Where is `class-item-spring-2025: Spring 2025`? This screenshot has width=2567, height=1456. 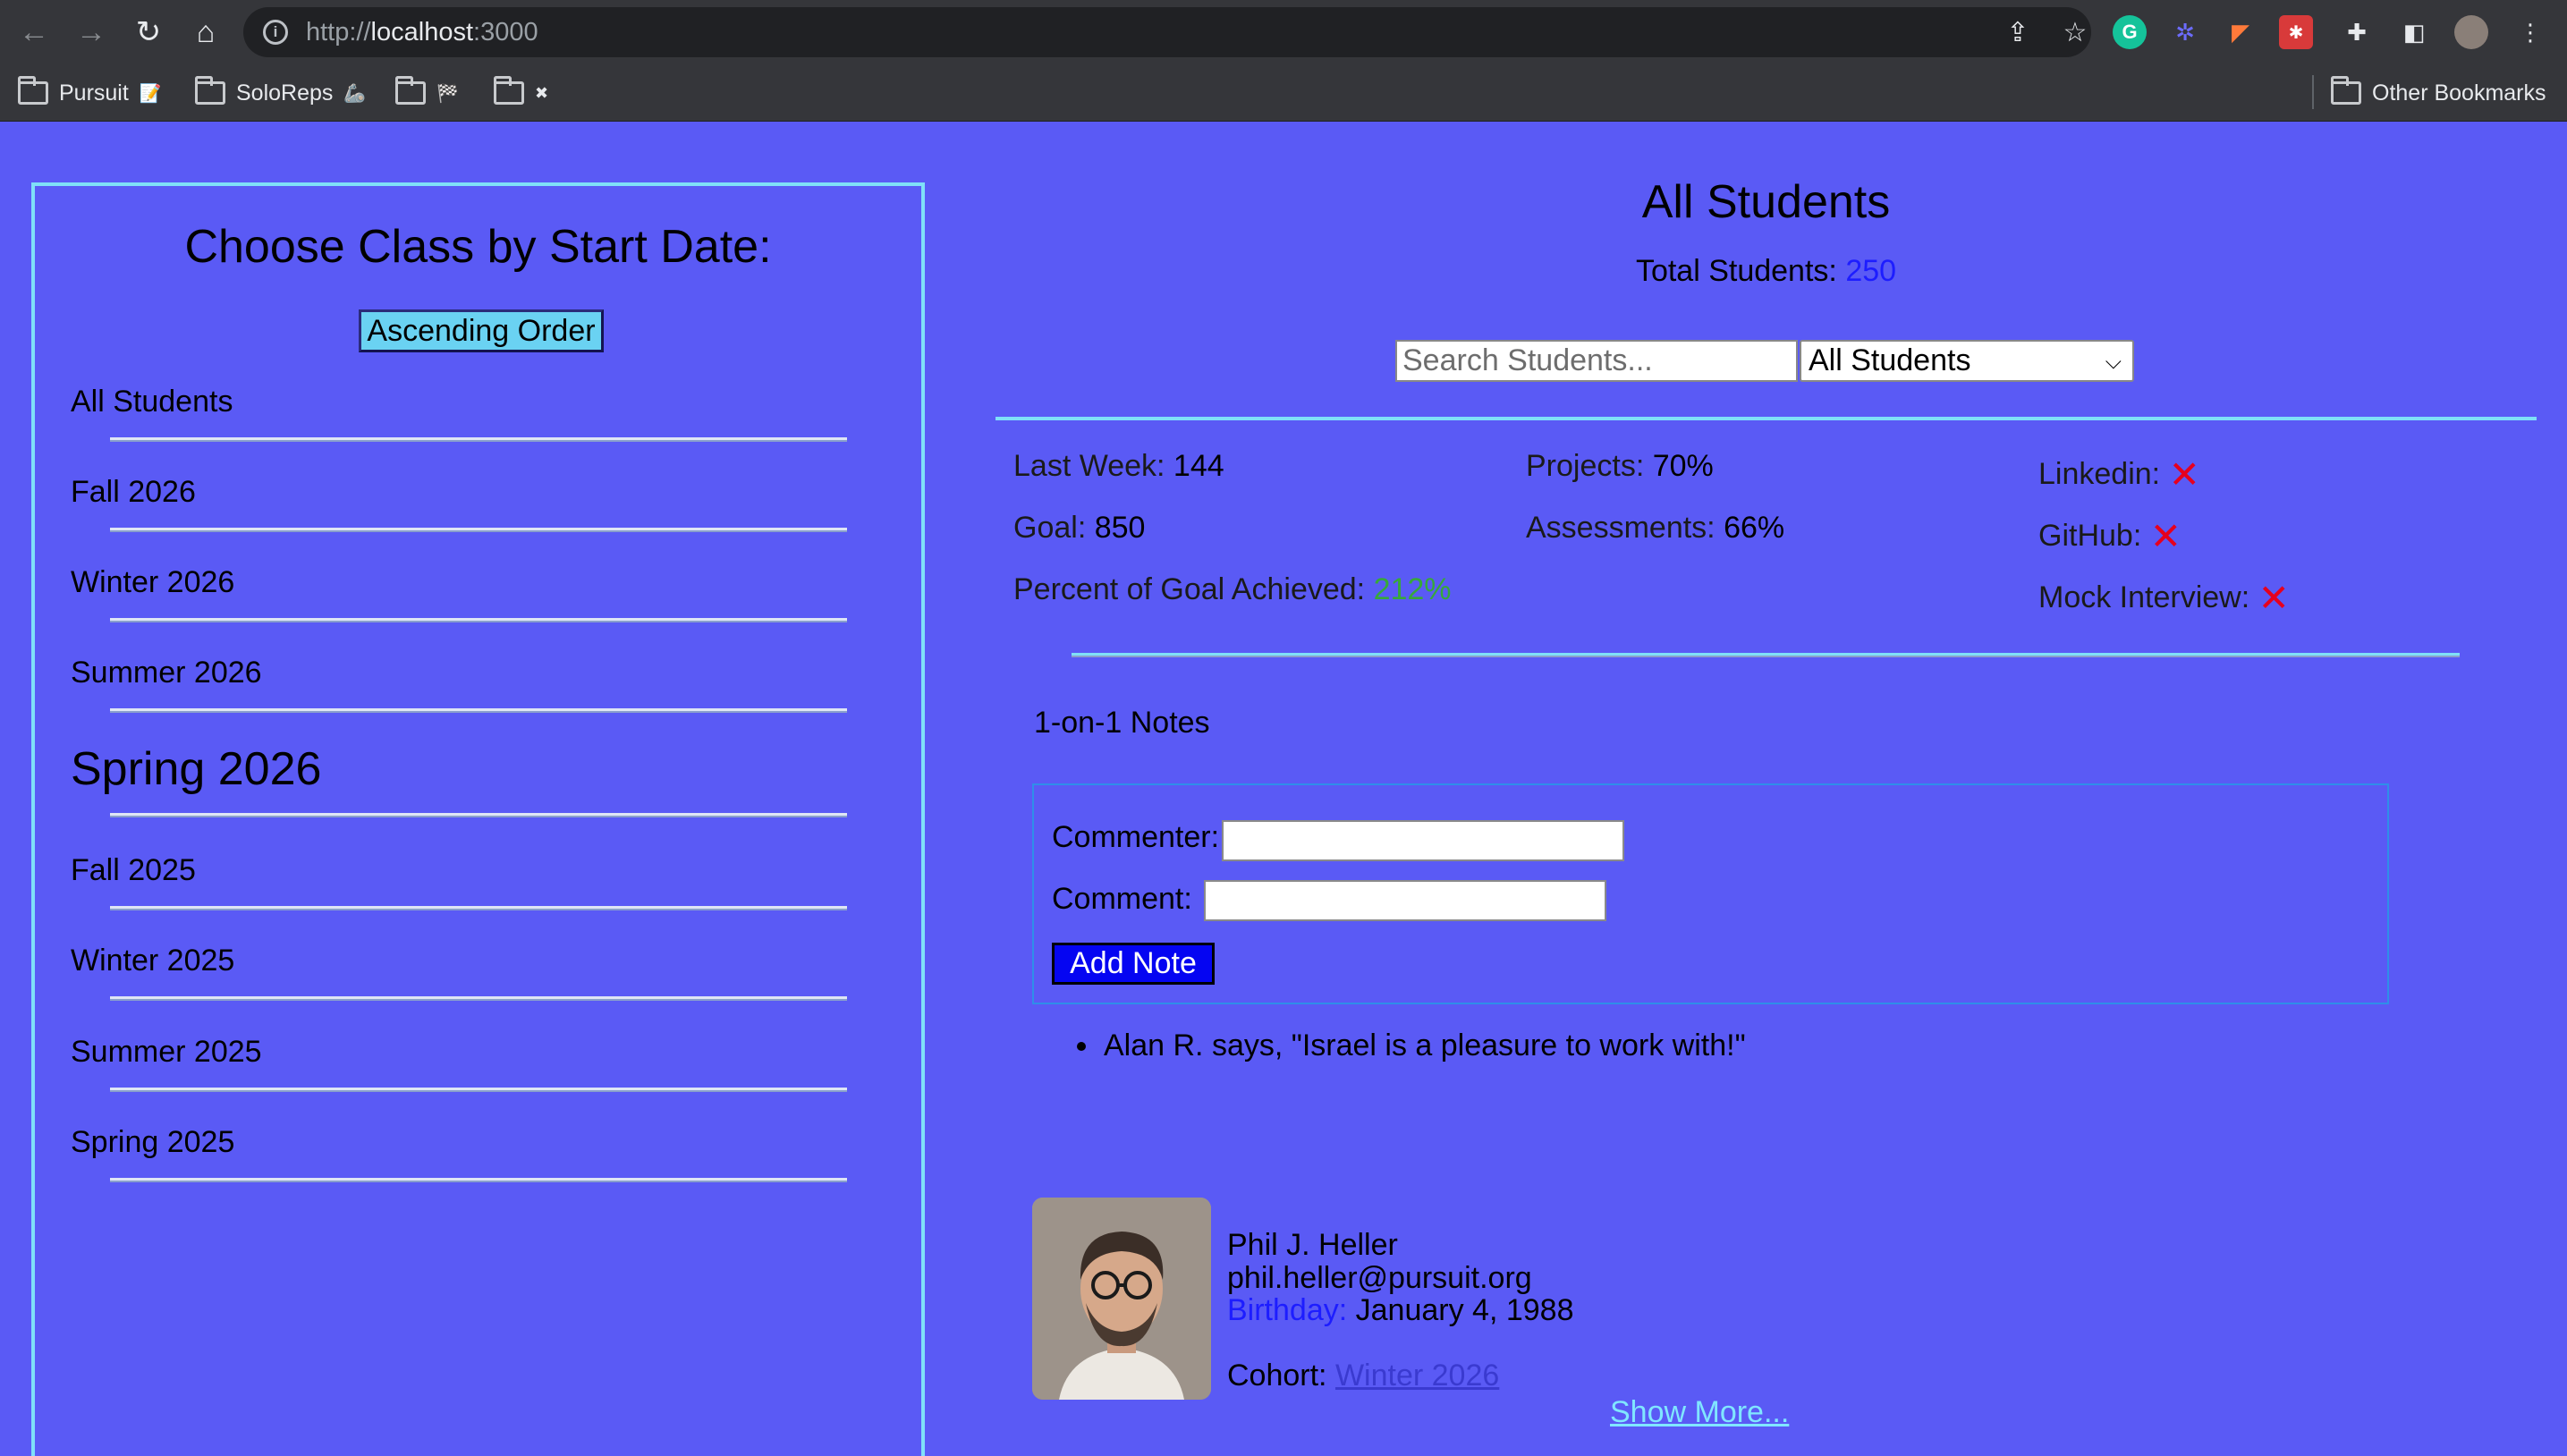 class-item-spring-2025: Spring 2025 is located at coordinates (152, 1142).